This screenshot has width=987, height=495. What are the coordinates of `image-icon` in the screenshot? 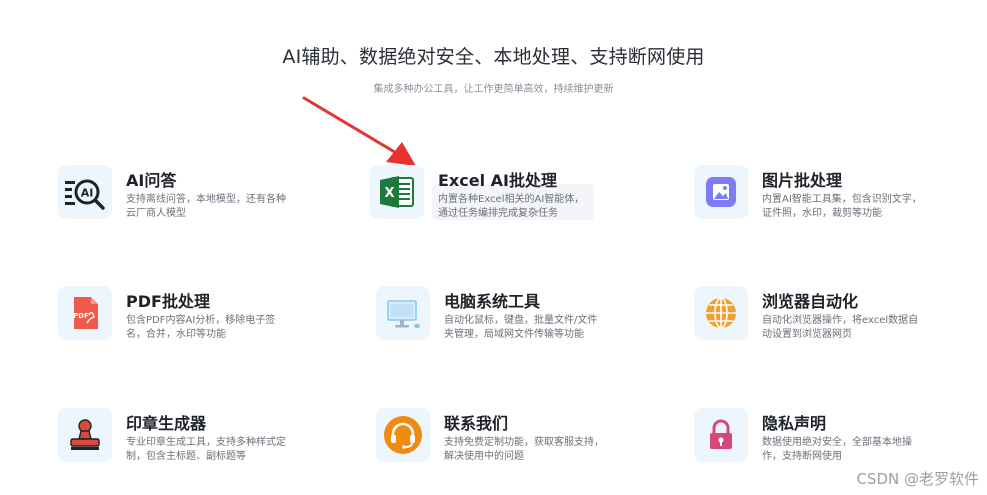 It's located at (721, 192).